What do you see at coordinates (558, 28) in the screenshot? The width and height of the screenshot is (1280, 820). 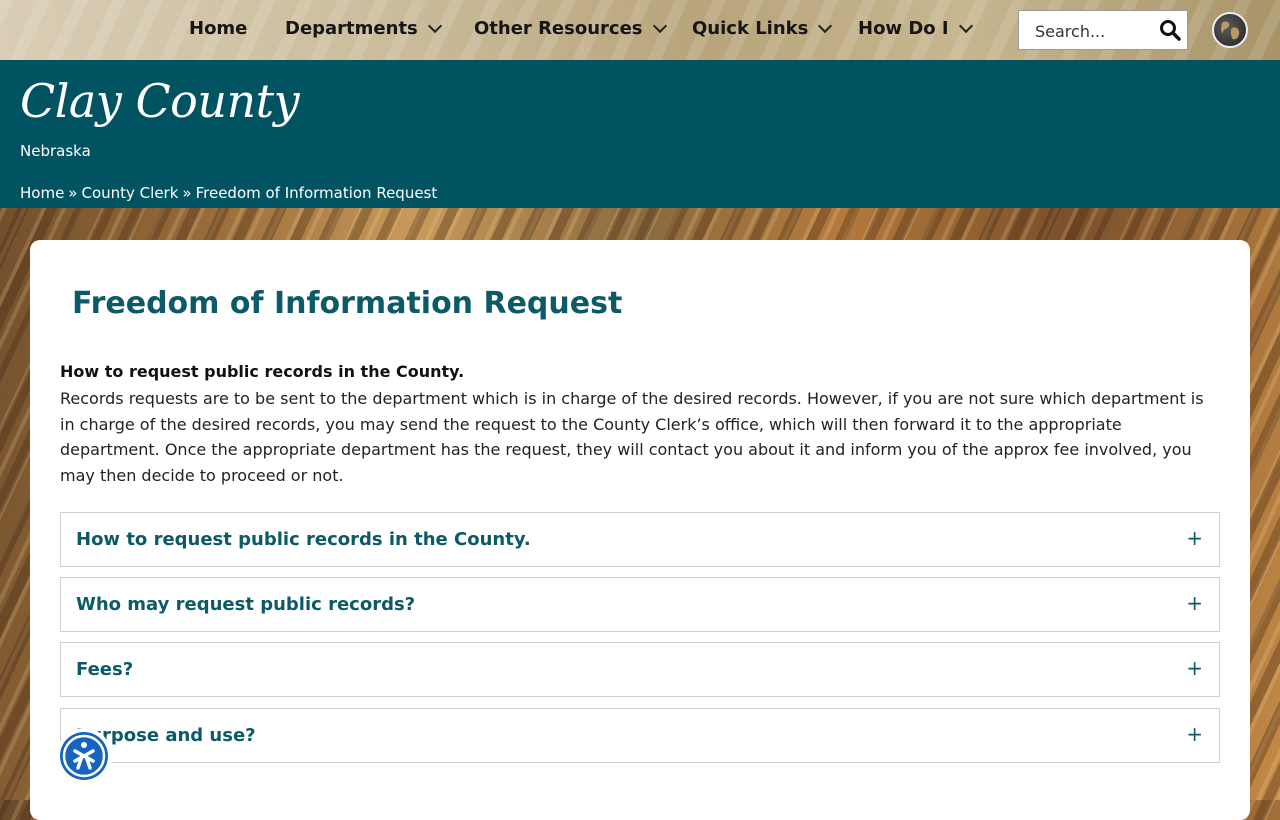 I see `nav-other-resources-label: Other Resources` at bounding box center [558, 28].